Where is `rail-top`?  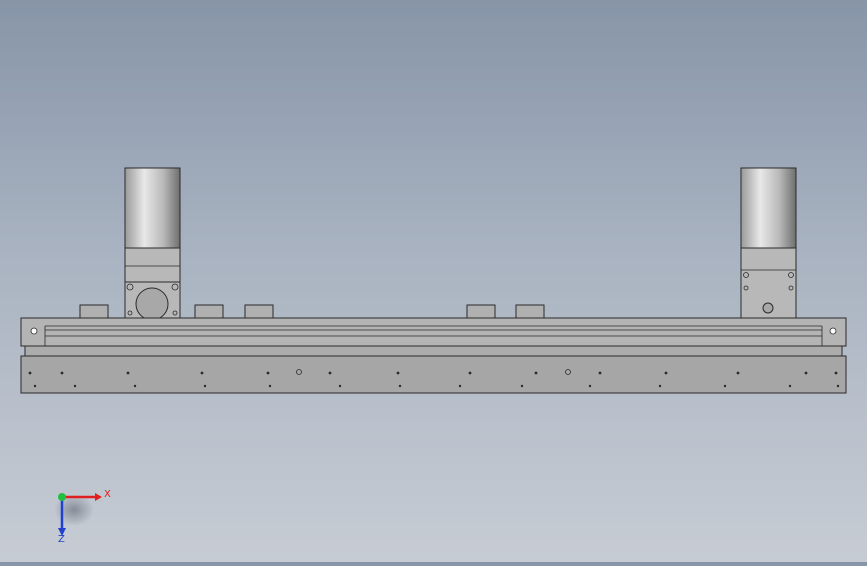 rail-top is located at coordinates (433, 332).